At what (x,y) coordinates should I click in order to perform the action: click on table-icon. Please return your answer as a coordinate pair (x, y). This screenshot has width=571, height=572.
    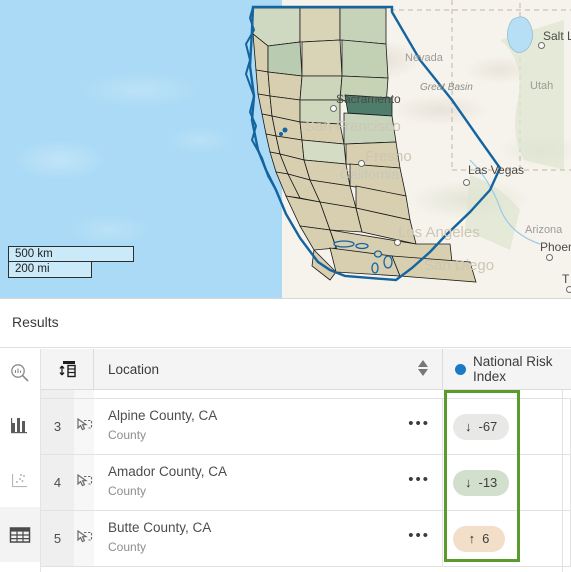
    Looking at the image, I should click on (20, 534).